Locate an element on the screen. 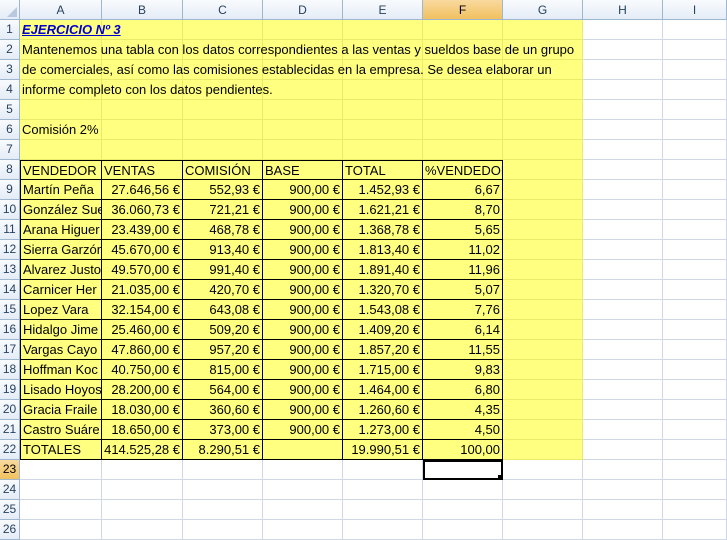 The height and width of the screenshot is (540, 727). cell-g17 is located at coordinates (543, 350).